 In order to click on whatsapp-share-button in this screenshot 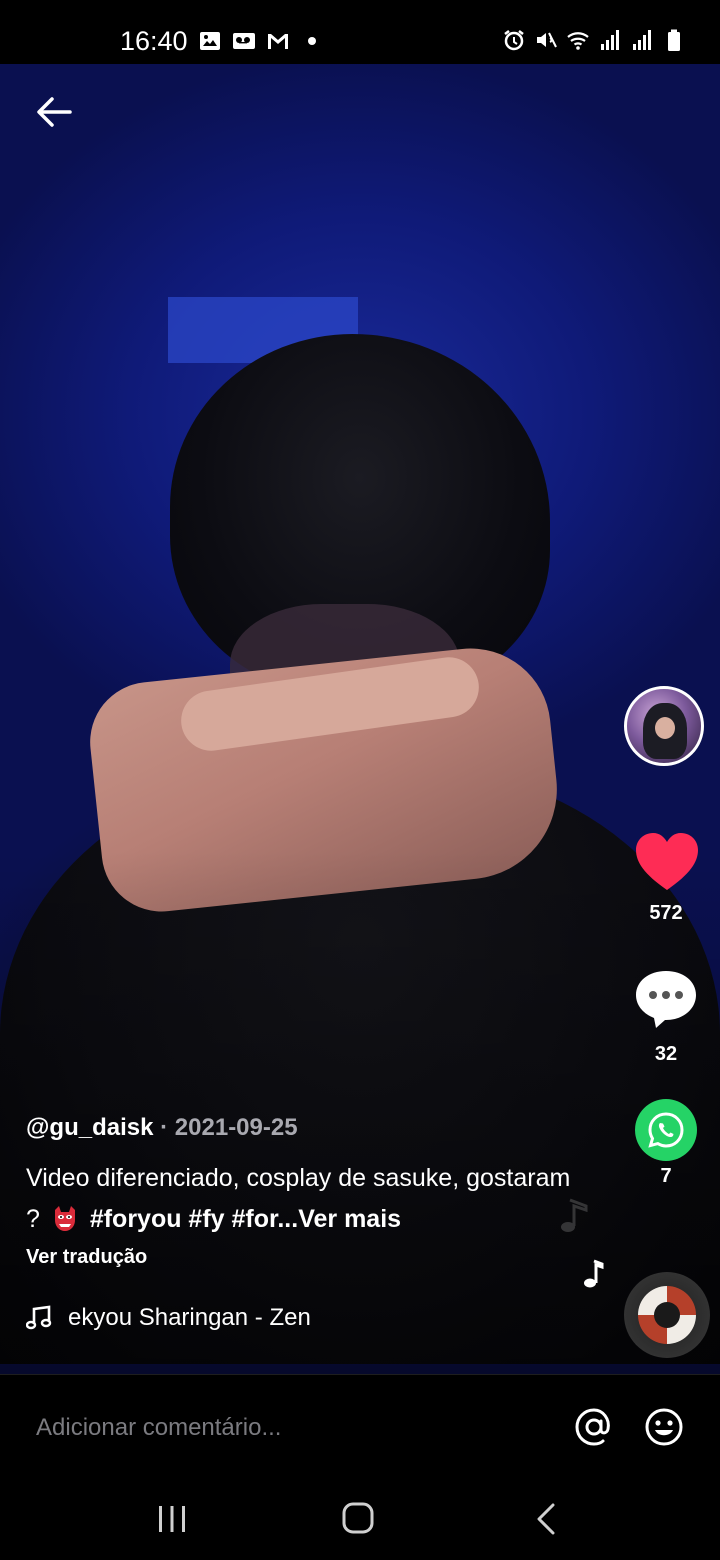, I will do `click(666, 1130)`.